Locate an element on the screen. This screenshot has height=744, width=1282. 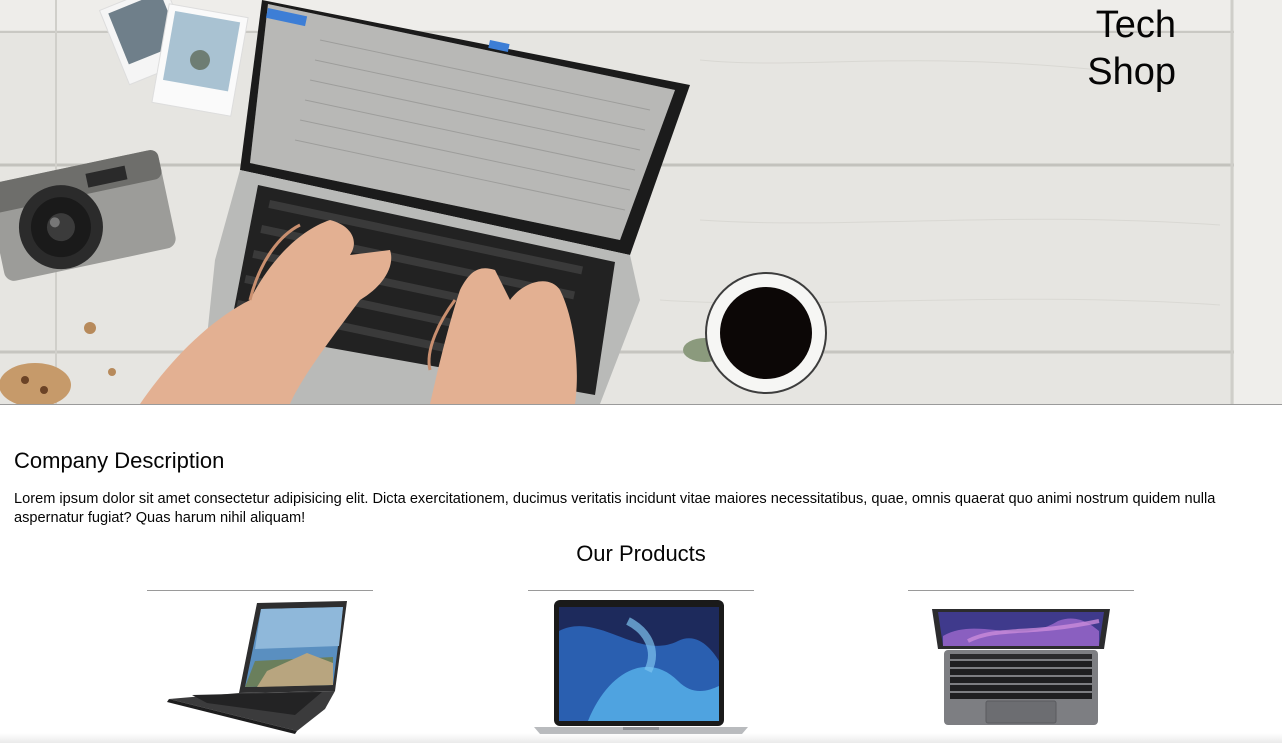
product-card-hp-laptop is located at coordinates (260, 667).